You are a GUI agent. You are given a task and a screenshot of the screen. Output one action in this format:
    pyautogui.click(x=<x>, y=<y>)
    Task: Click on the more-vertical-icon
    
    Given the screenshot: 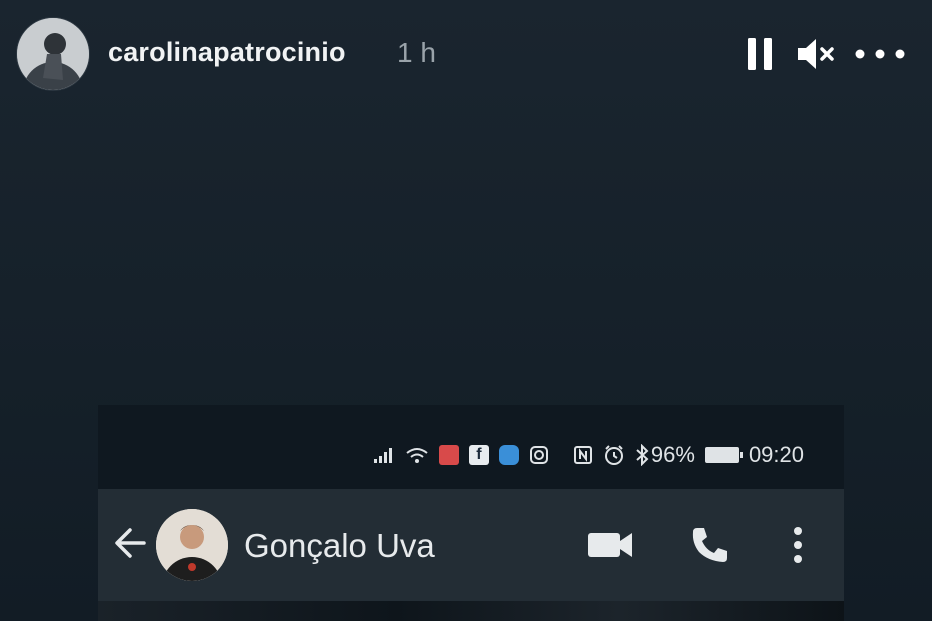 What is the action you would take?
    pyautogui.click(x=798, y=545)
    